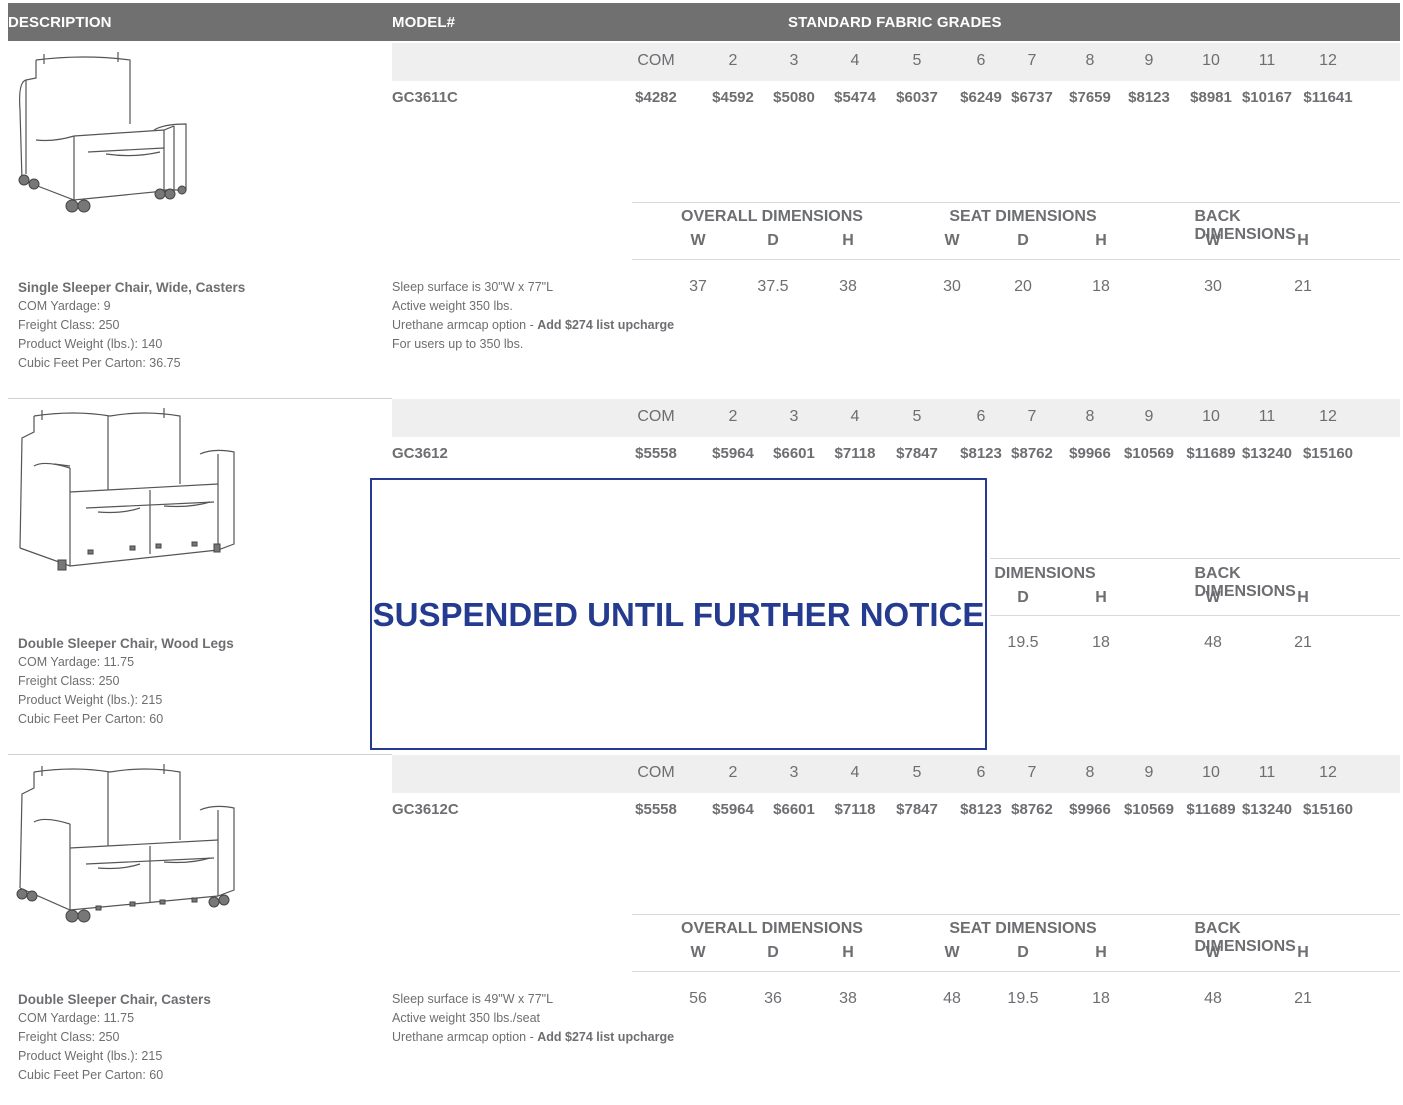 The width and height of the screenshot is (1403, 1105). I want to click on price-cell: $8762, so click(1032, 809).